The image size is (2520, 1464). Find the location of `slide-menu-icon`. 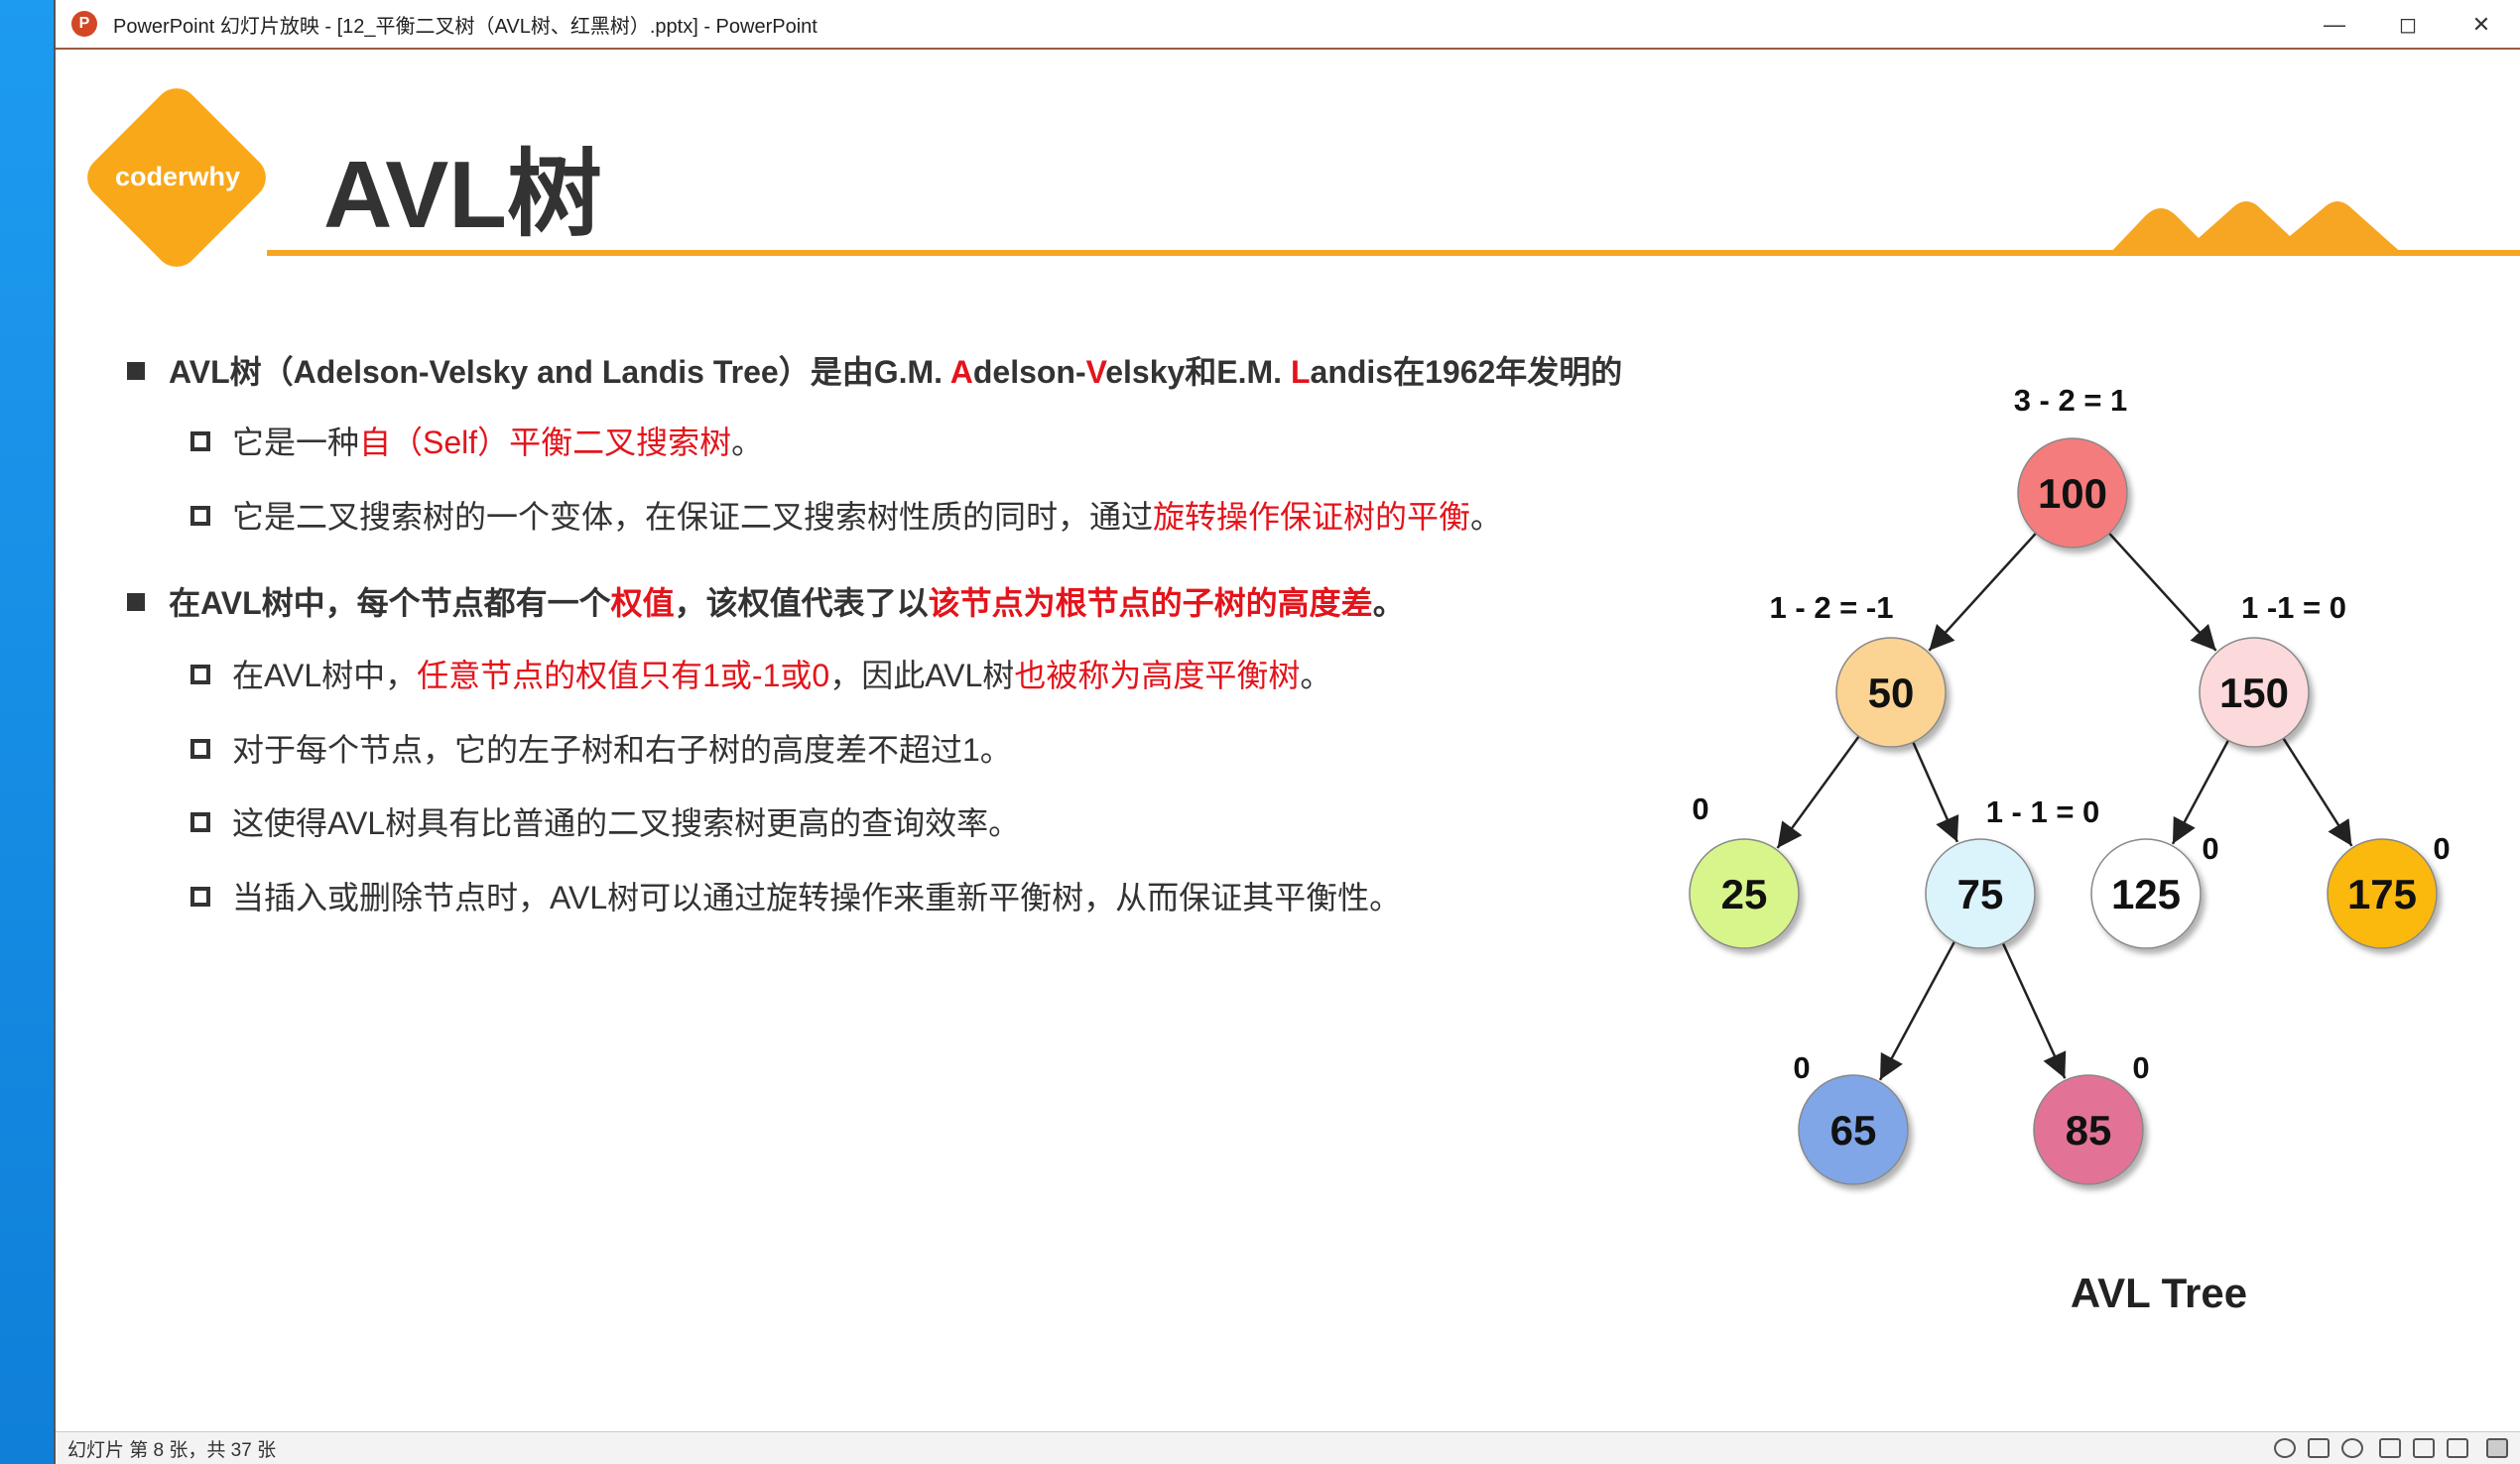

slide-menu-icon is located at coordinates (2319, 1448).